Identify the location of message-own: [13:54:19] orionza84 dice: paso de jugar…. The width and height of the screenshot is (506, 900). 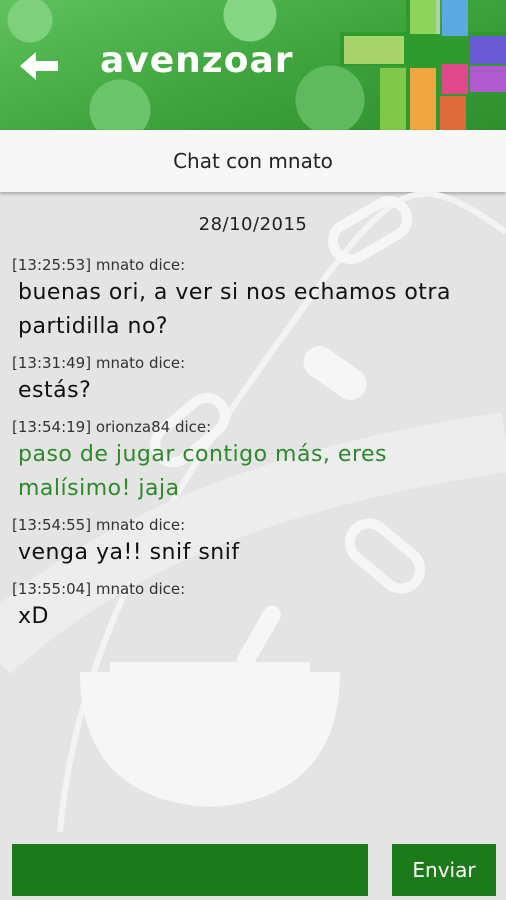
(254, 461).